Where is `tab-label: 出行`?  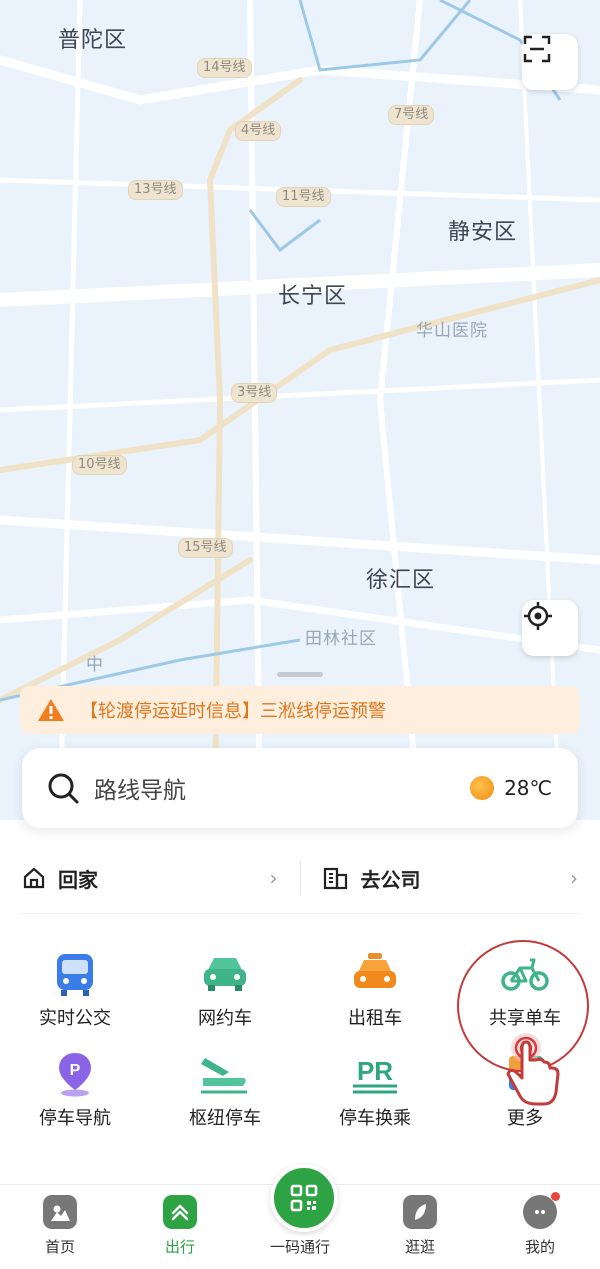 tab-label: 出行 is located at coordinates (180, 1246).